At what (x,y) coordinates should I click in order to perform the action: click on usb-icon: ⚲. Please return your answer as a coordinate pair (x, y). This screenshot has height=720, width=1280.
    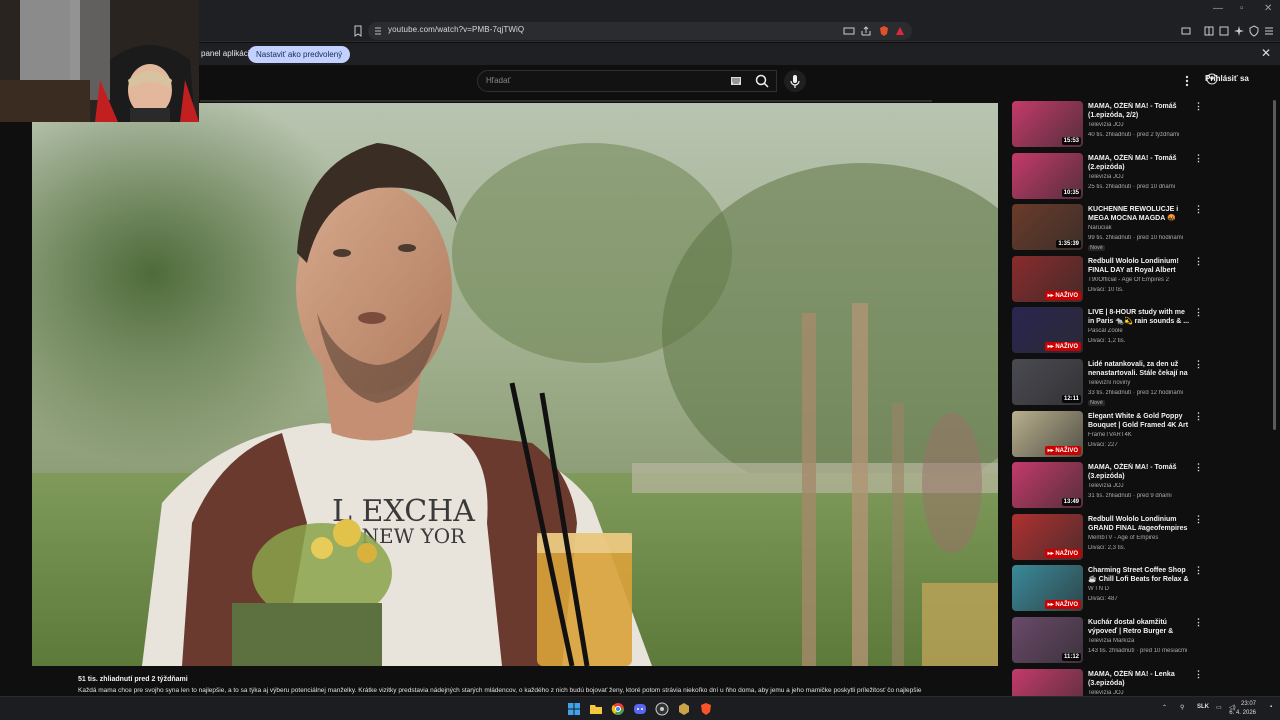
    Looking at the image, I should click on (1182, 707).